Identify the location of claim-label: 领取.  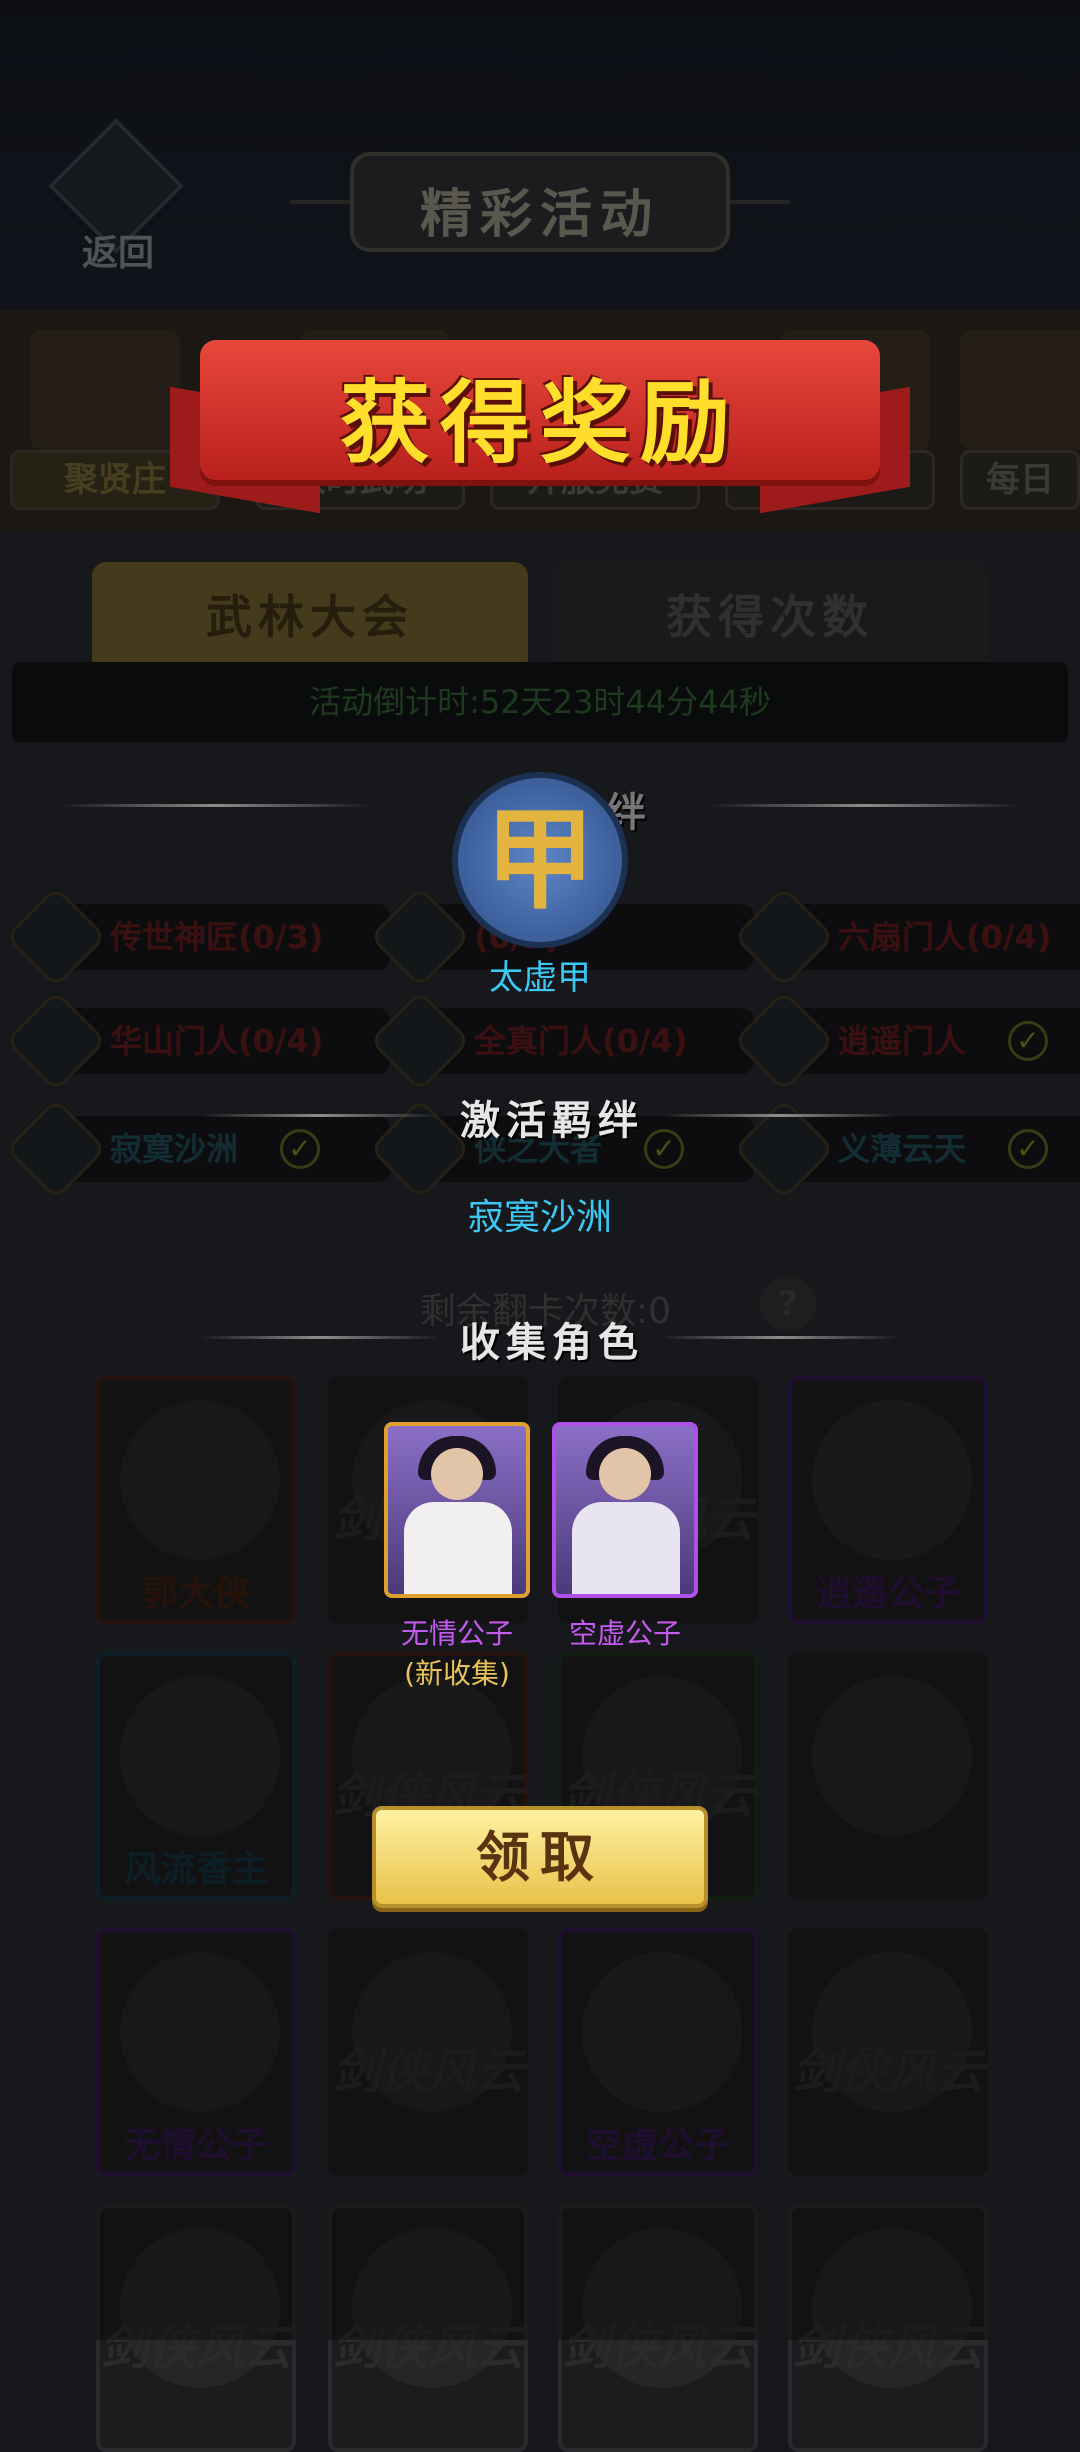
(540, 1857).